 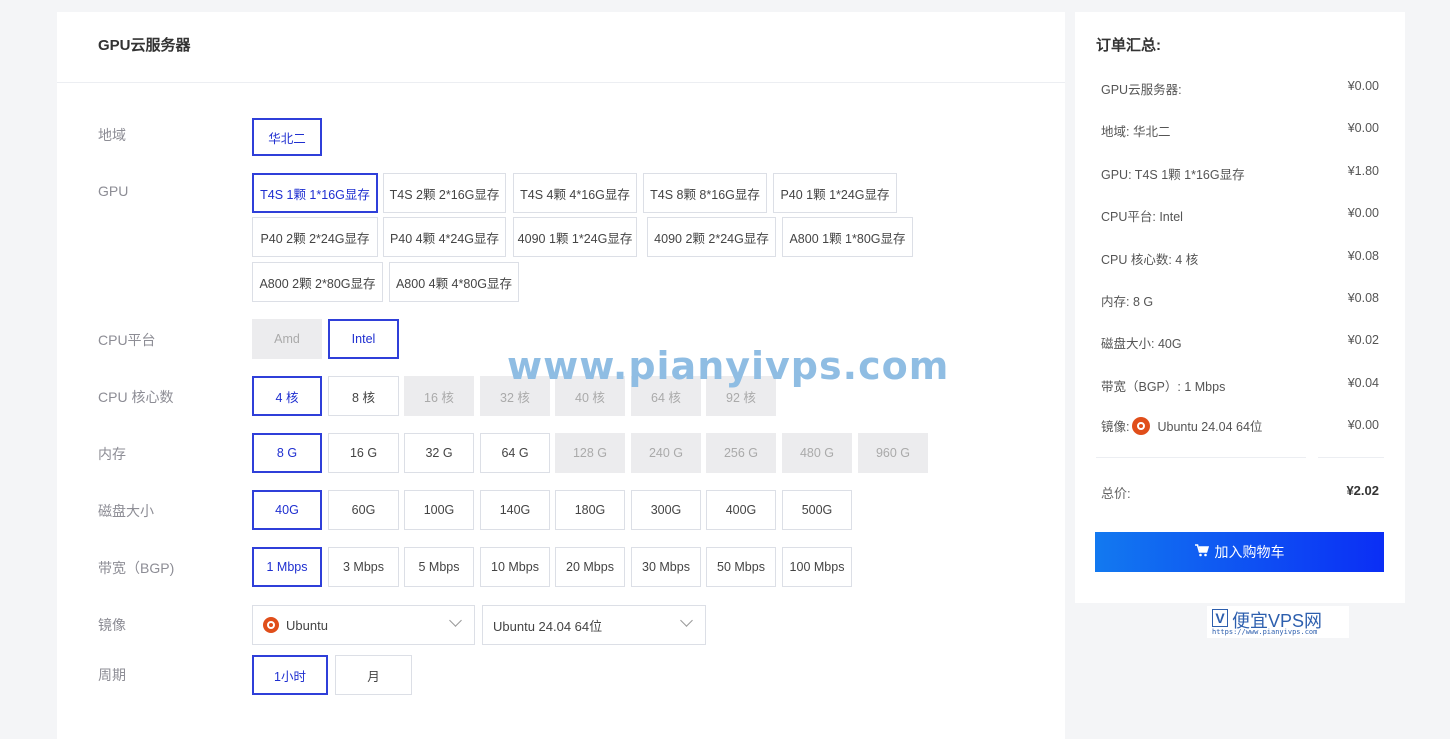 I want to click on bandwidth-option: 10 Mbps, so click(x=515, y=567).